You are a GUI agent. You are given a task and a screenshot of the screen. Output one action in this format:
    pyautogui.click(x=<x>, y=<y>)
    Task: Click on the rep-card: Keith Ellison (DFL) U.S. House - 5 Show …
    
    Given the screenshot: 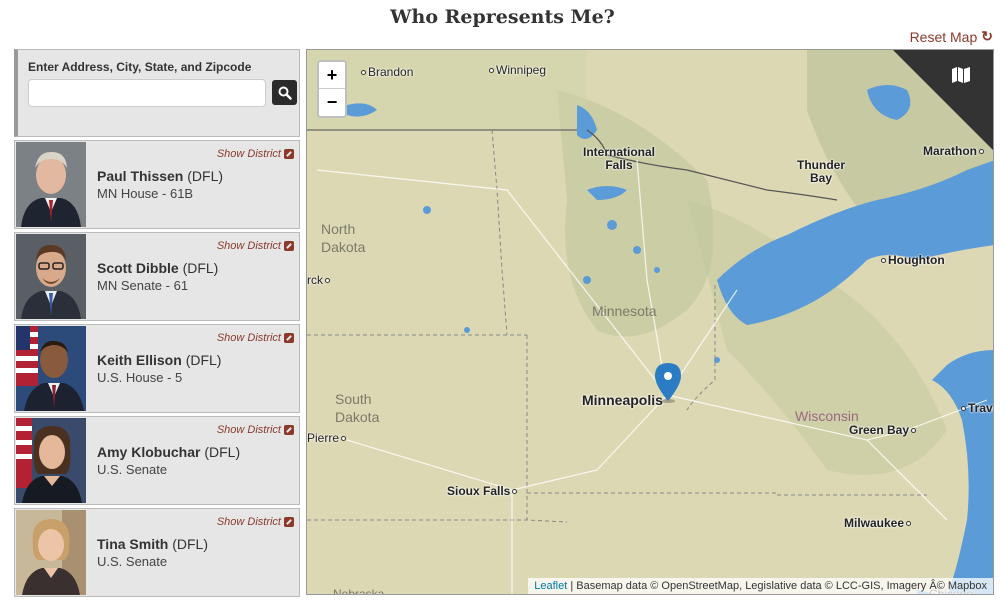 What is the action you would take?
    pyautogui.click(x=157, y=368)
    